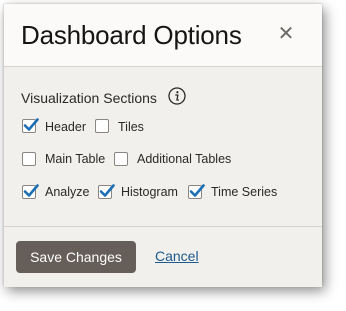 The width and height of the screenshot is (346, 311). Describe the element at coordinates (67, 192) in the screenshot. I see `checkbox-label-analyze: Analyze` at that location.